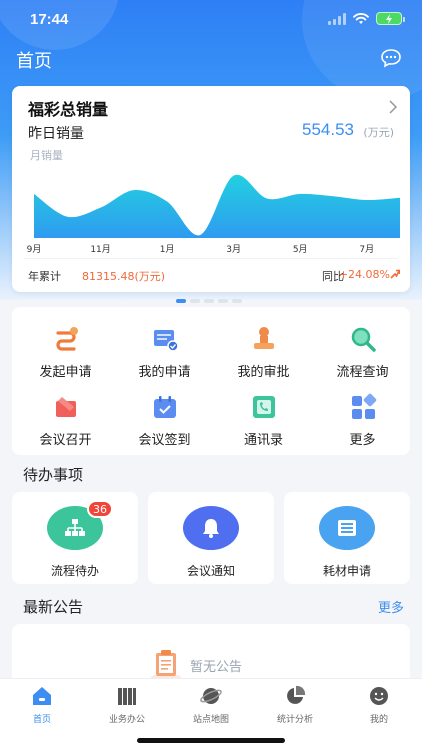 This screenshot has width=422, height=750. What do you see at coordinates (217, 206) in the screenshot?
I see `sales-area-series` at bounding box center [217, 206].